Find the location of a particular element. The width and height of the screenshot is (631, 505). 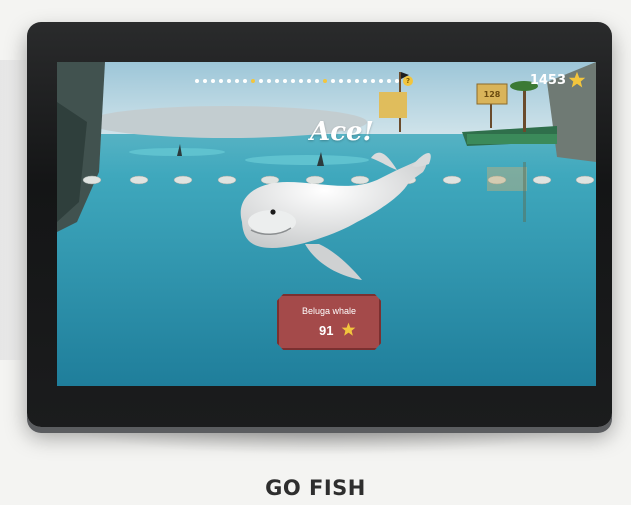

progress-end-marker: ? is located at coordinates (408, 81).